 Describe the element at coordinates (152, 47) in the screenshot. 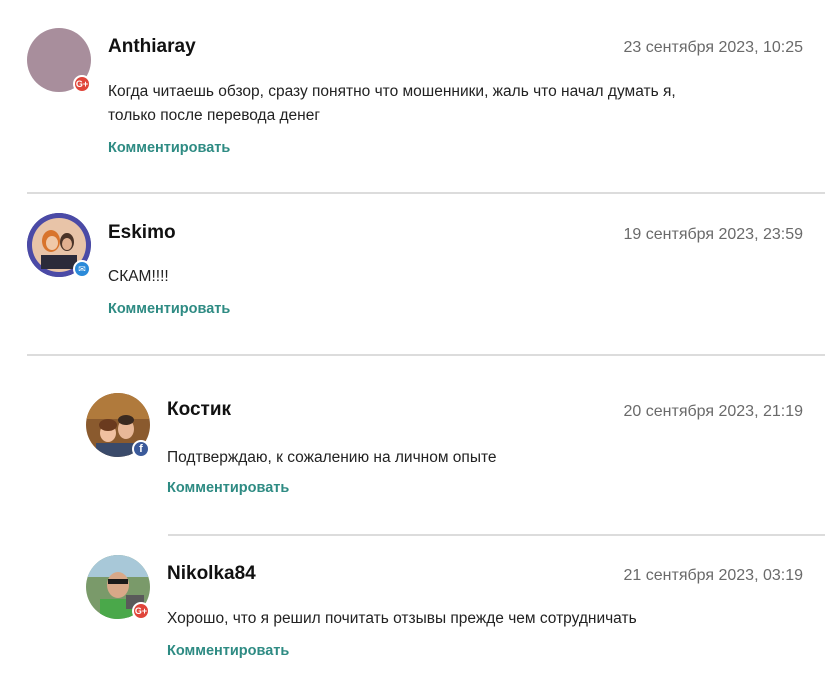

I see `comment-author: Anthiaray` at that location.